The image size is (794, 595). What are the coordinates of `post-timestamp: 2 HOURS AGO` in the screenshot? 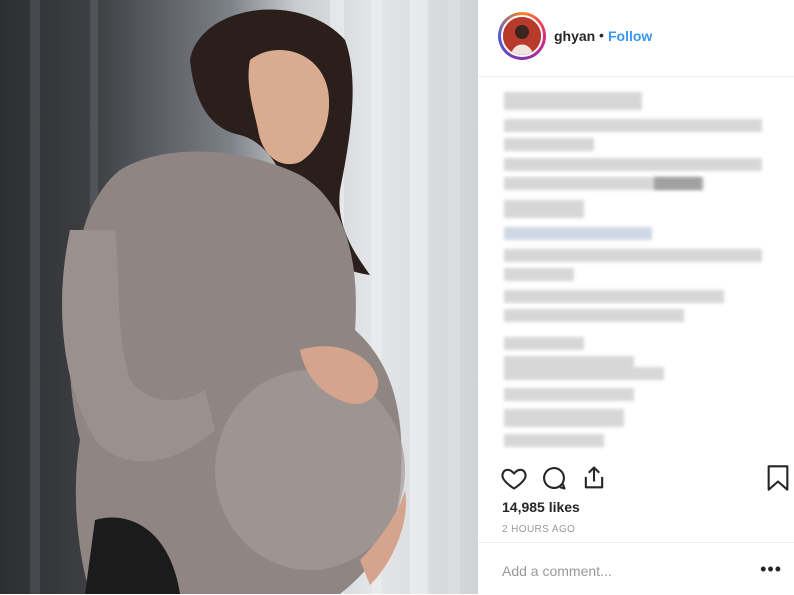 It's located at (539, 529).